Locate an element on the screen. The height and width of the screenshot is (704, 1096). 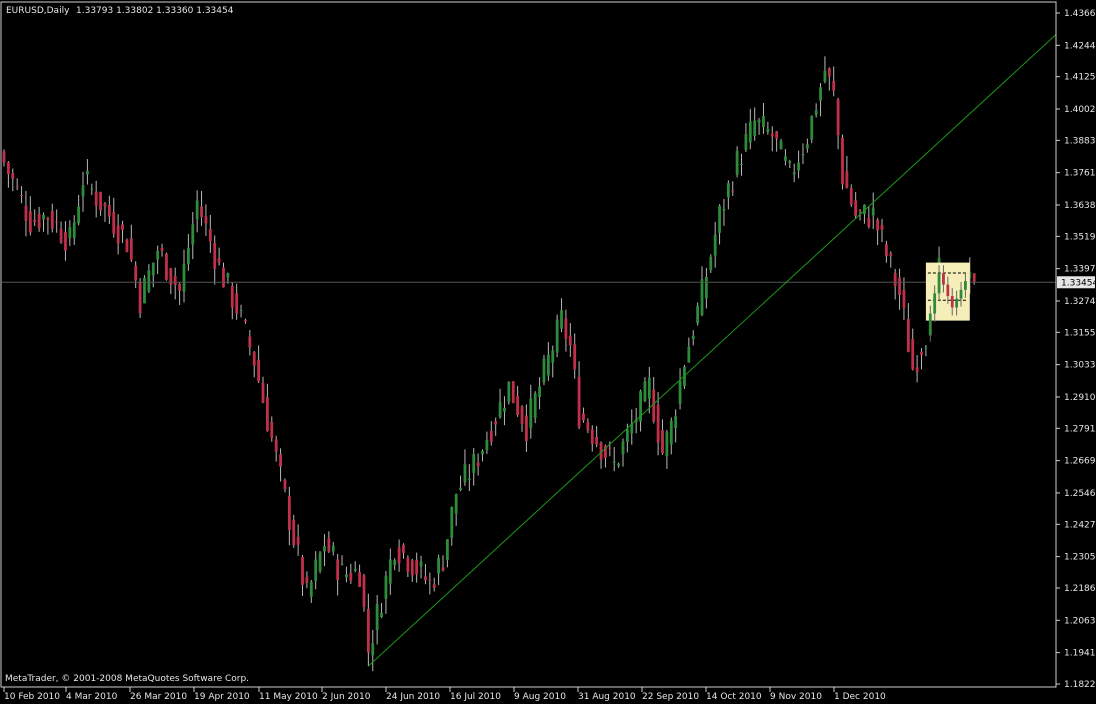
y-tick-label: 1.31555 is located at coordinates (1080, 333).